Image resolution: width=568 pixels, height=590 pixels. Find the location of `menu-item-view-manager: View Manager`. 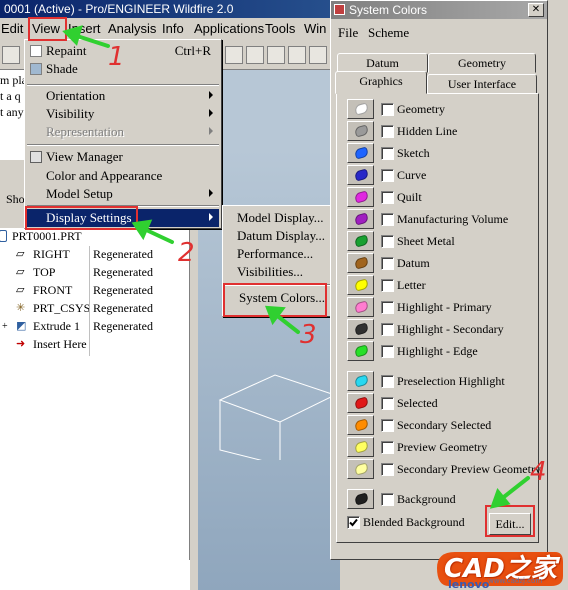

menu-item-view-manager: View Manager is located at coordinates (123, 157).